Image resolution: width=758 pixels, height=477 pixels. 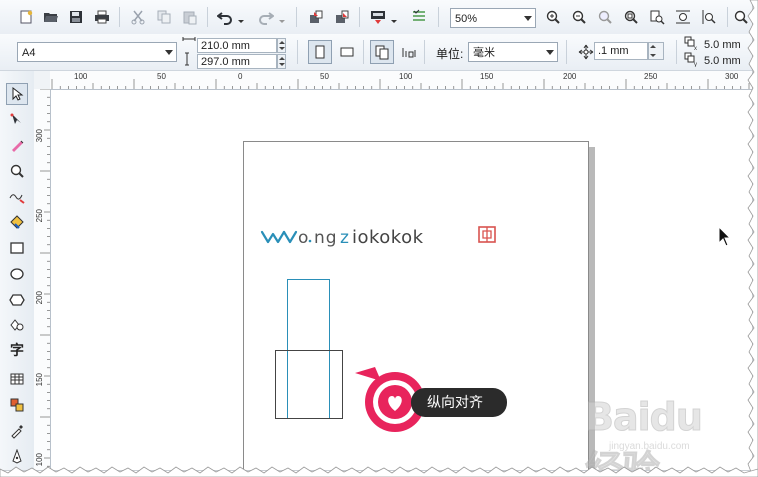 I want to click on toolbox: 字, so click(x=17, y=270).